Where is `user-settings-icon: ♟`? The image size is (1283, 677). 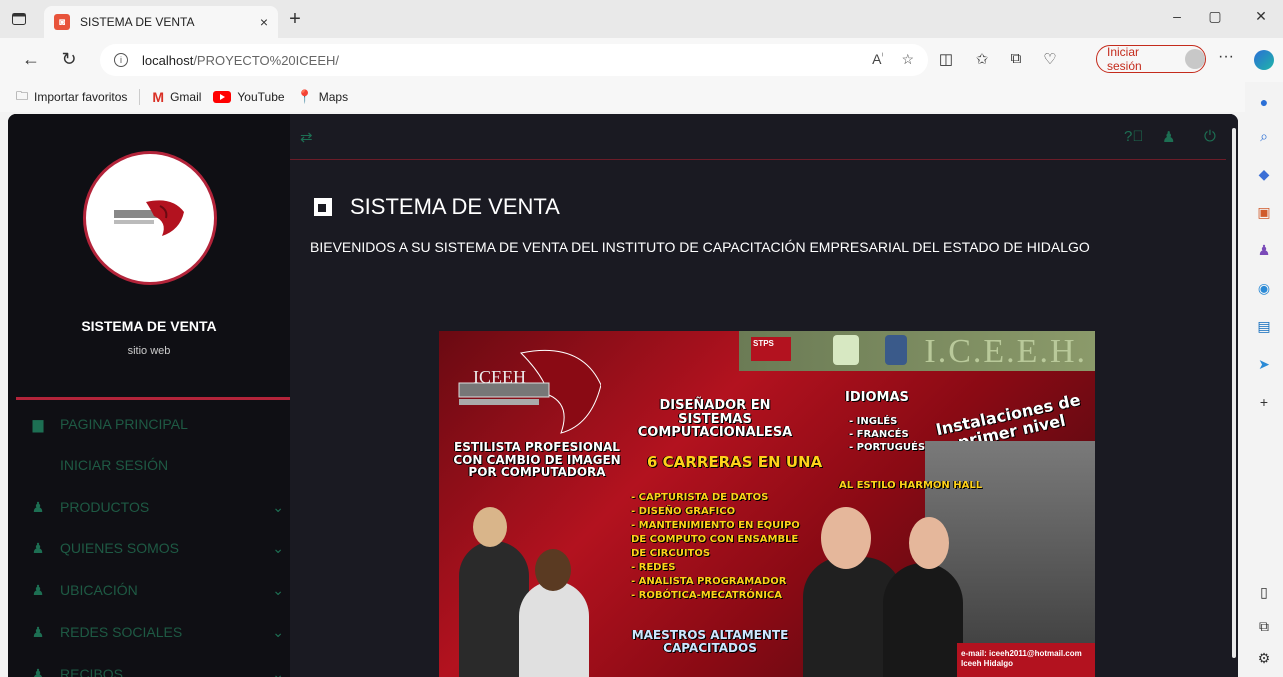
user-settings-icon: ♟ is located at coordinates (1168, 137).